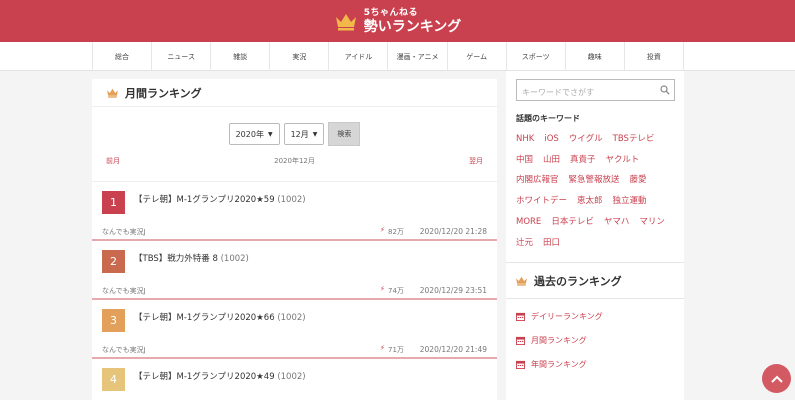 This screenshot has height=400, width=795. Describe the element at coordinates (300, 56) in the screenshot. I see `nav-item-jikkyo: 実況` at that location.